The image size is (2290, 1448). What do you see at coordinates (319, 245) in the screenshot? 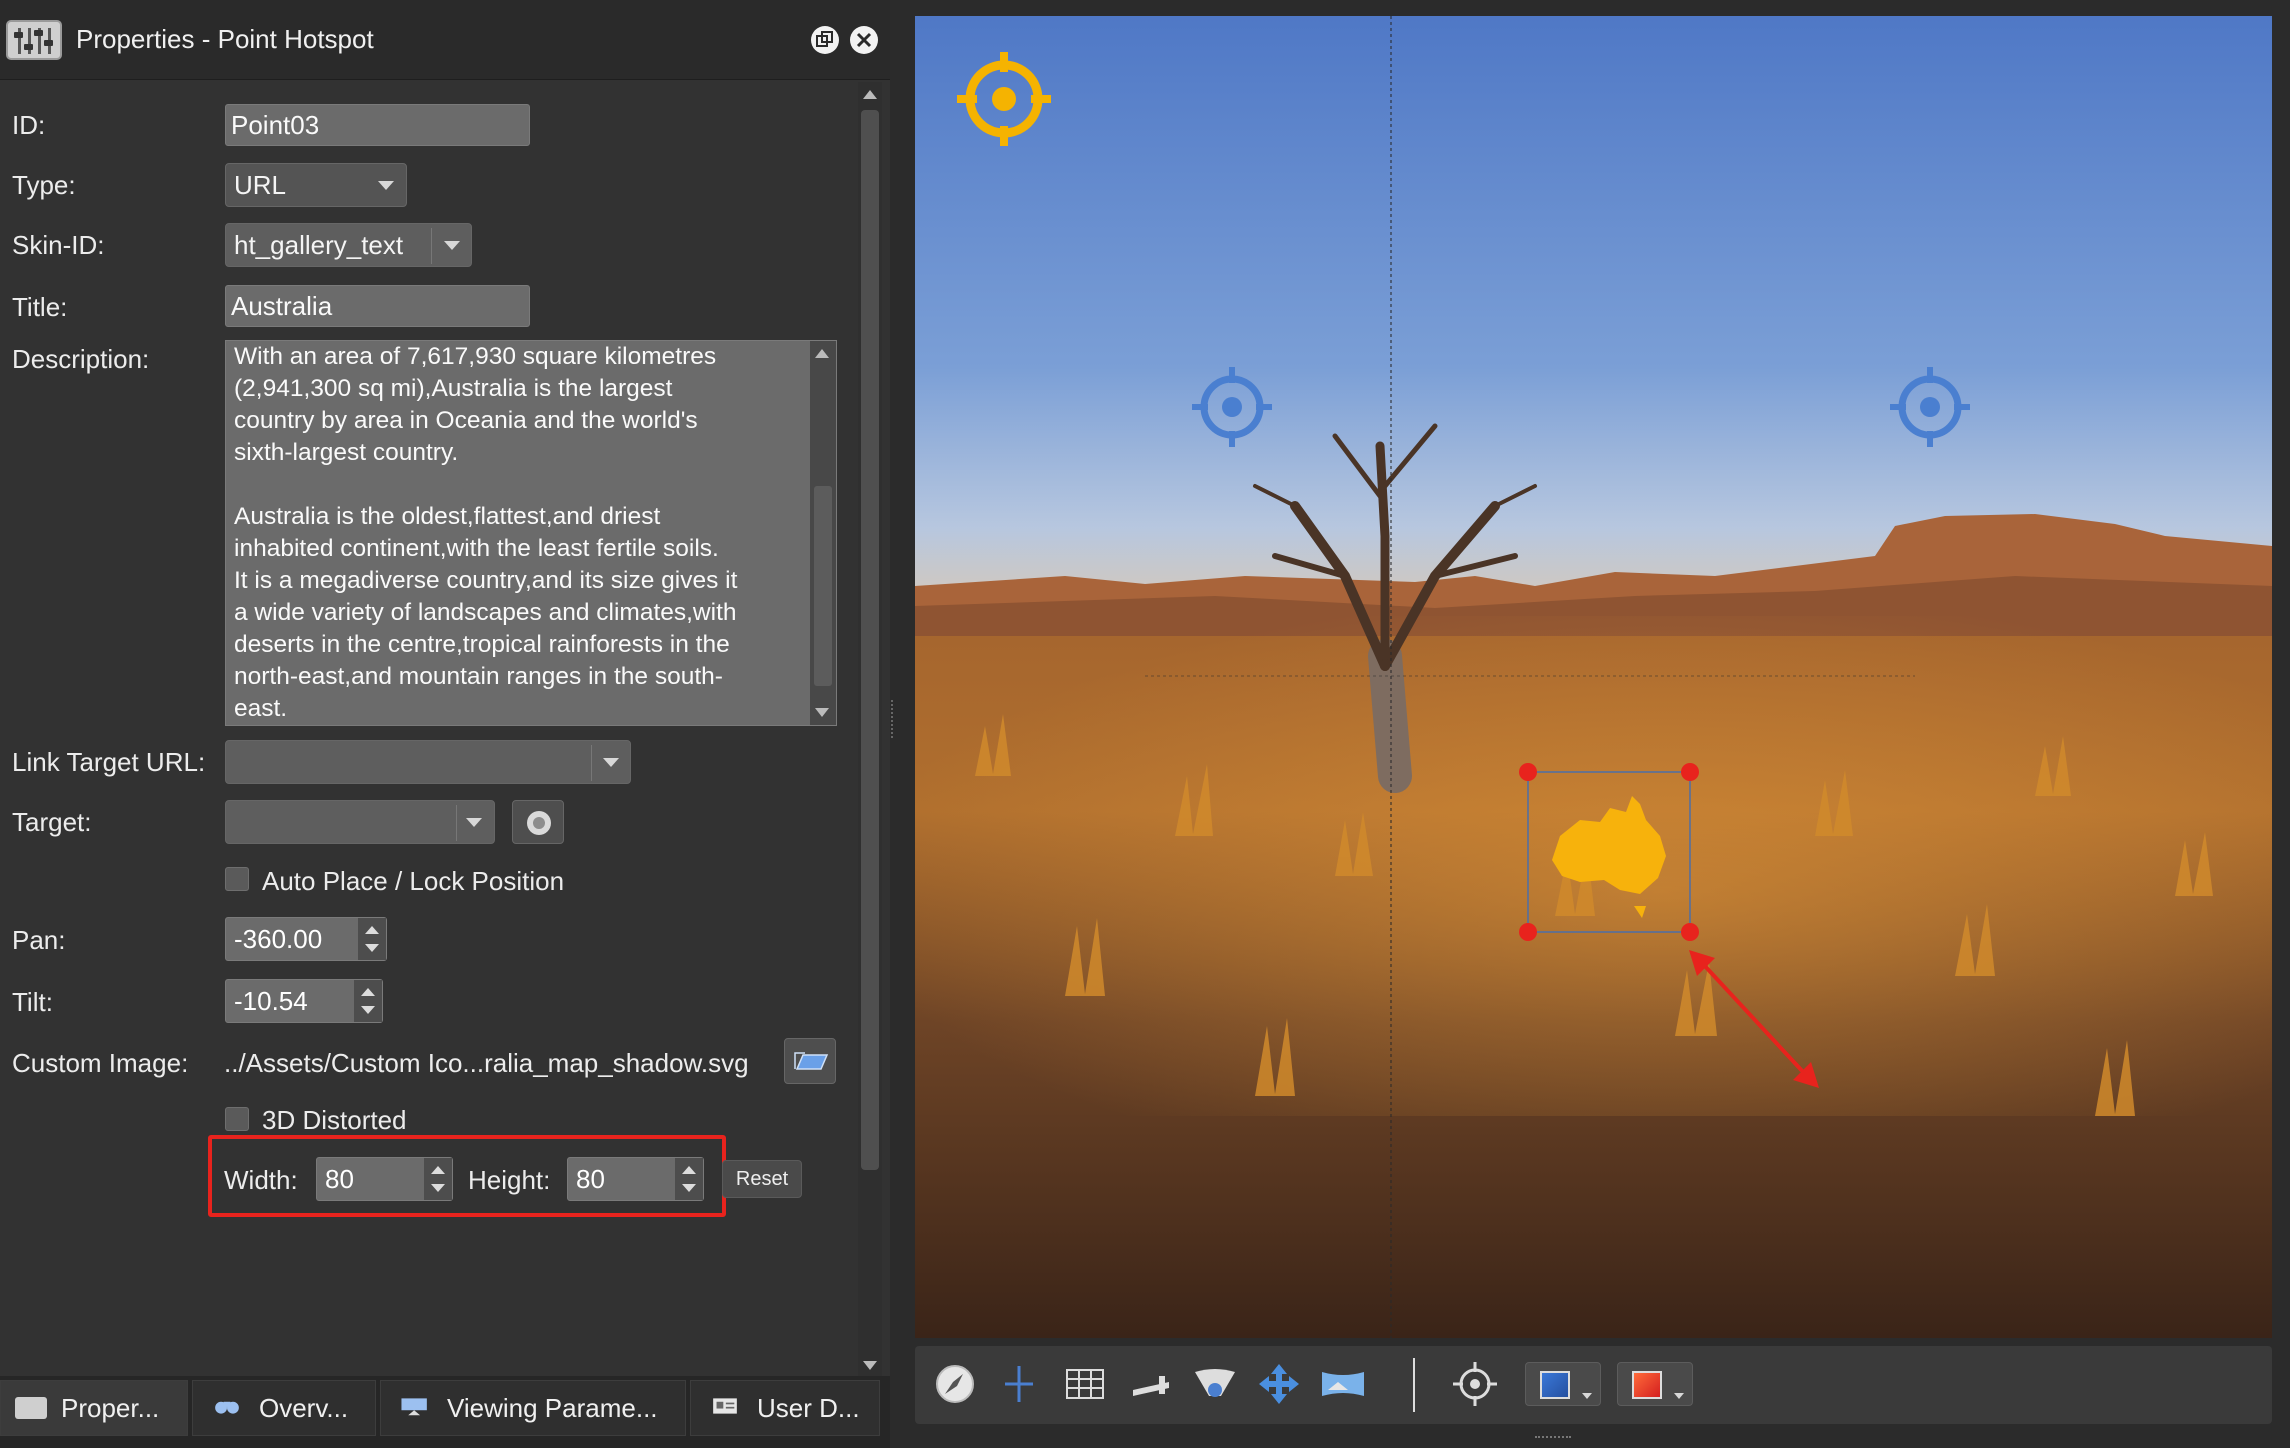
I see `skin-id-value: ht_gallery_text` at bounding box center [319, 245].